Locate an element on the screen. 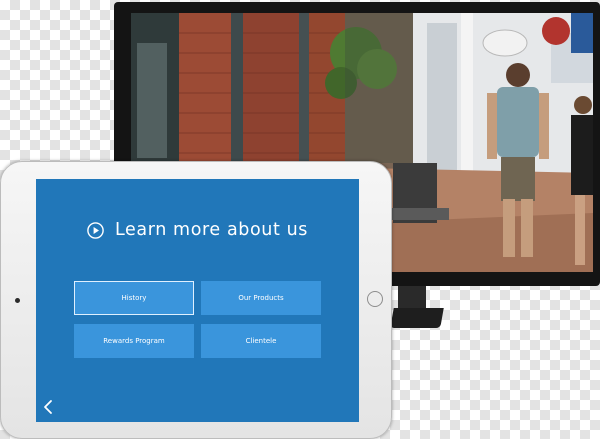 This screenshot has height=439, width=600. rewards-program-button-label: Rewards Program is located at coordinates (134, 341).